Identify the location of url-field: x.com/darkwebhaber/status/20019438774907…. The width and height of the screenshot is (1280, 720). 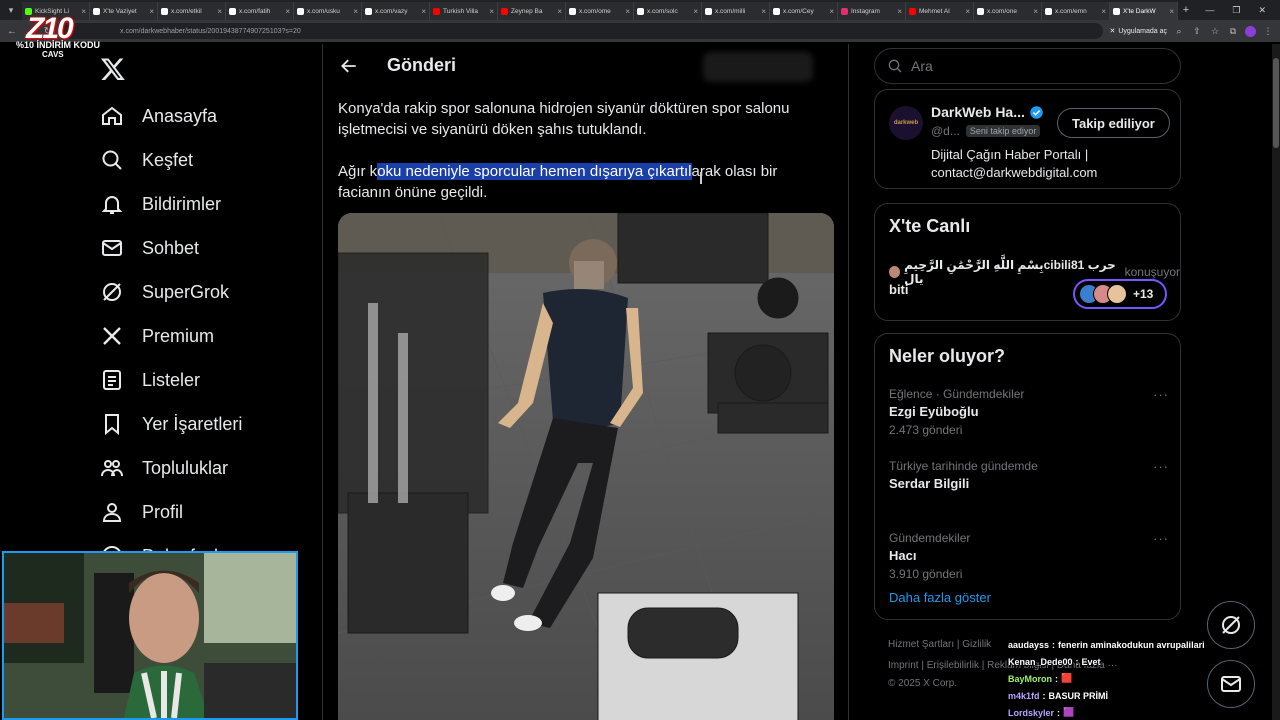
(582, 31).